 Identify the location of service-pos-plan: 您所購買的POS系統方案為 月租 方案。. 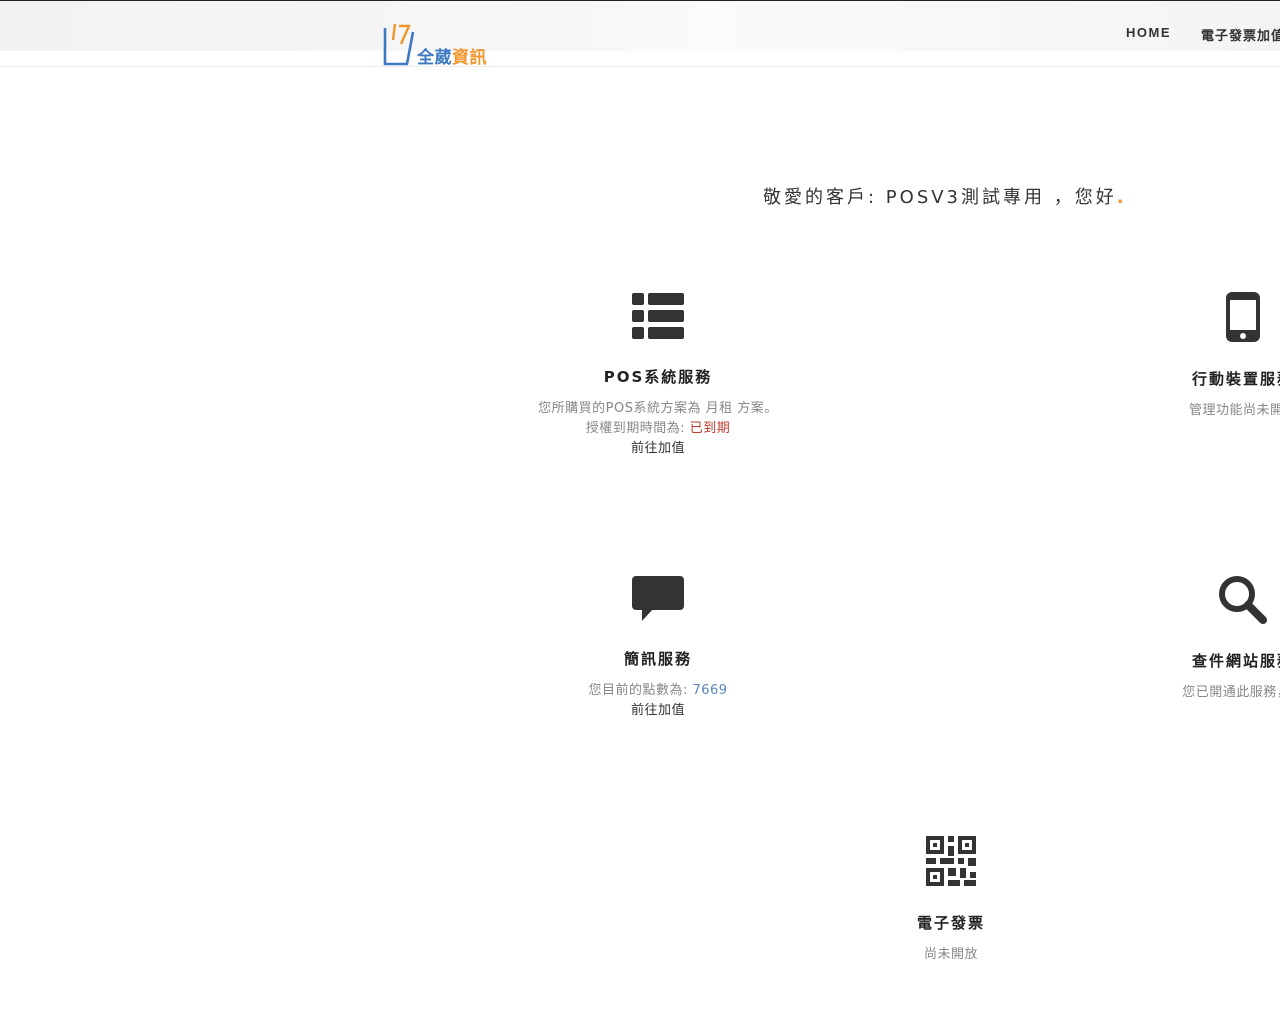
(658, 409).